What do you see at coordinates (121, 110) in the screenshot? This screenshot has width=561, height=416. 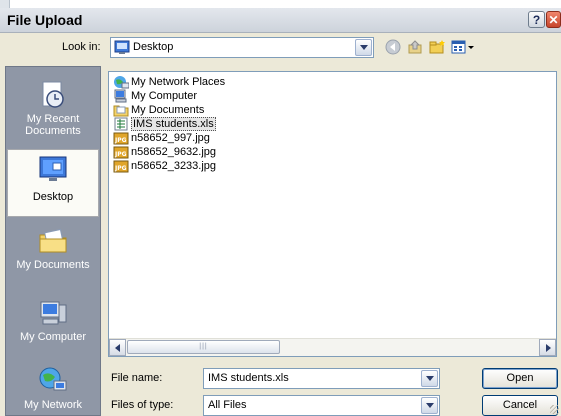 I see `folder-icon` at bounding box center [121, 110].